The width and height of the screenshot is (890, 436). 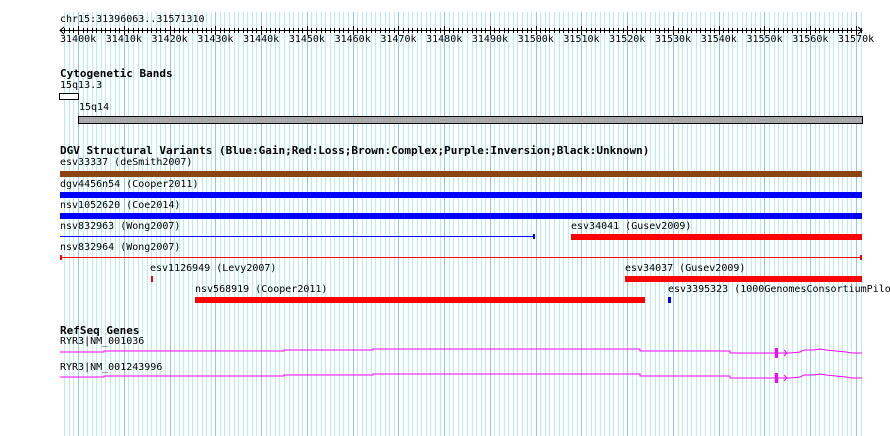 I want to click on variant-label: nsv568919 (Cooper2011), so click(x=261, y=289).